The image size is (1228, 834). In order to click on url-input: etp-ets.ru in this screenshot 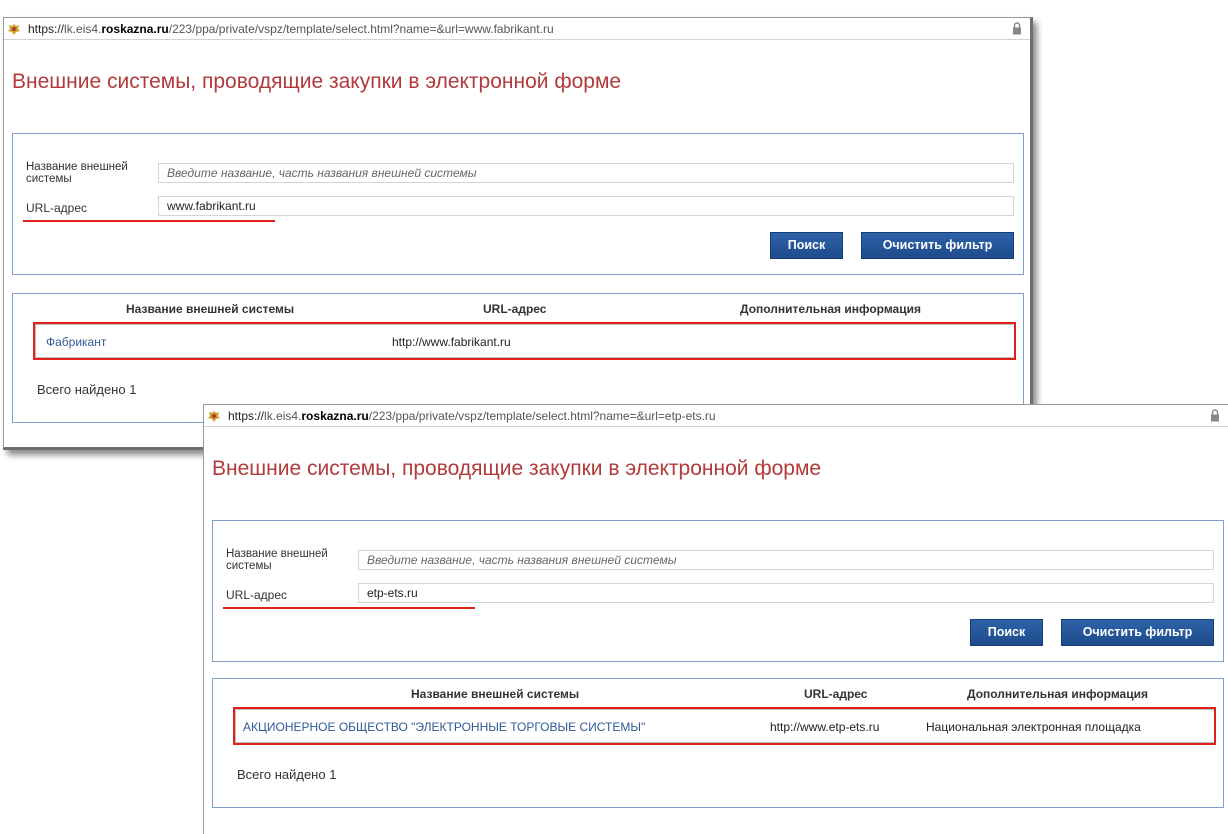, I will do `click(786, 593)`.